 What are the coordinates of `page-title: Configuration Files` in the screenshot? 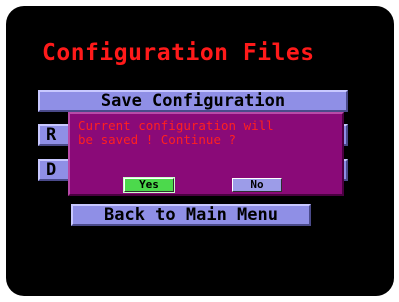 It's located at (178, 53).